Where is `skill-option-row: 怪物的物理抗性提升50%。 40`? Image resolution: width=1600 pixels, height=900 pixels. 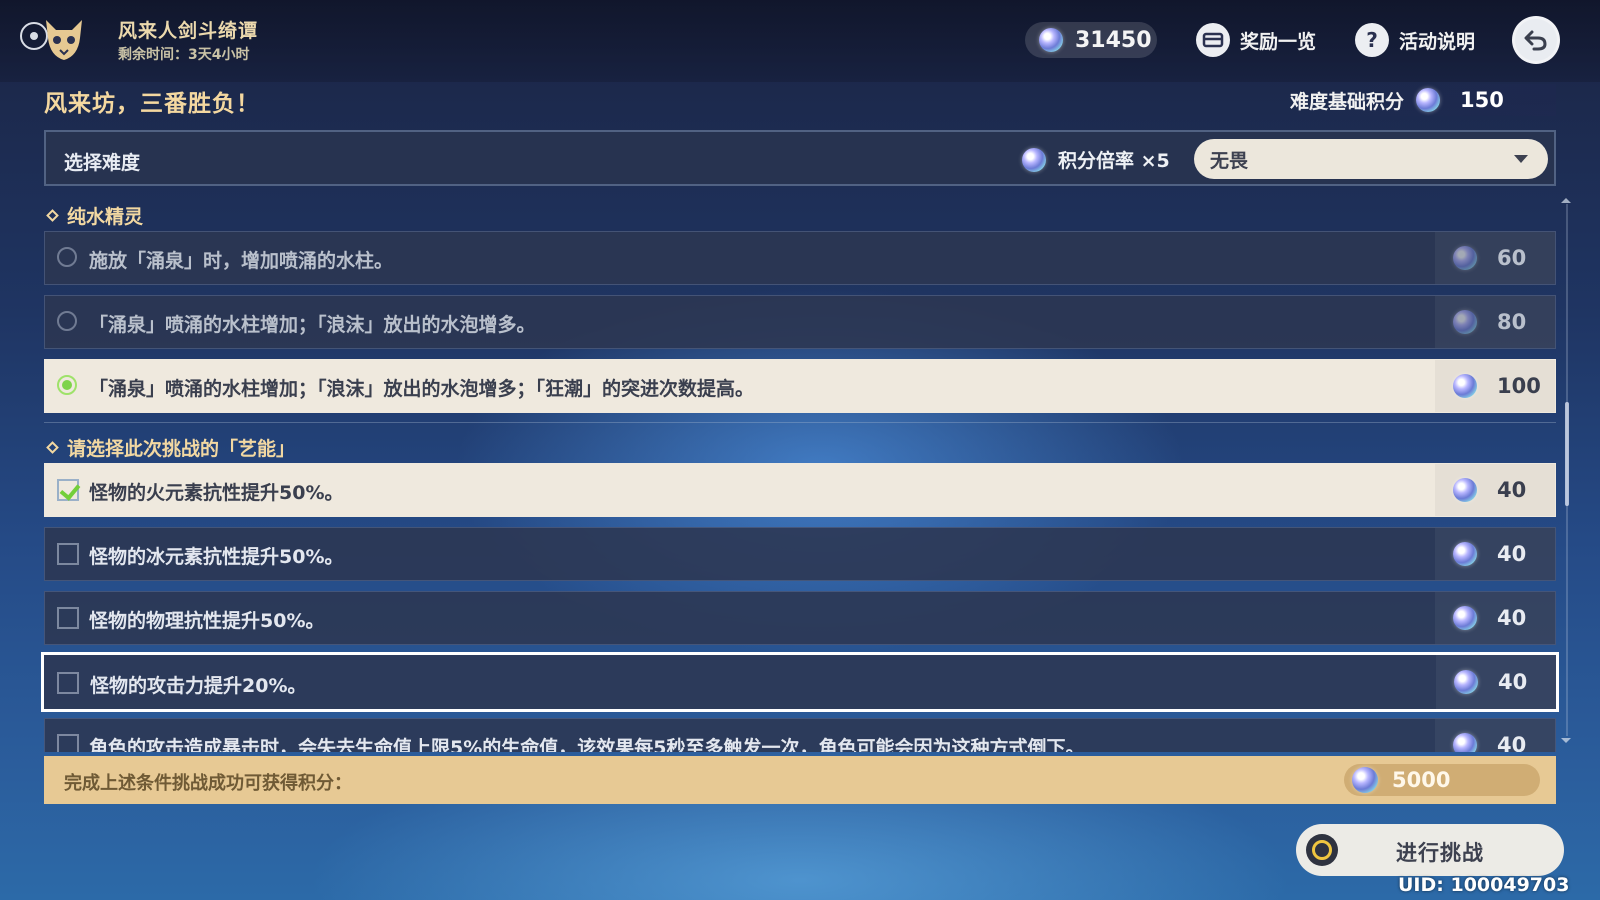
skill-option-row: 怪物的物理抗性提升50%。 40 is located at coordinates (800, 618).